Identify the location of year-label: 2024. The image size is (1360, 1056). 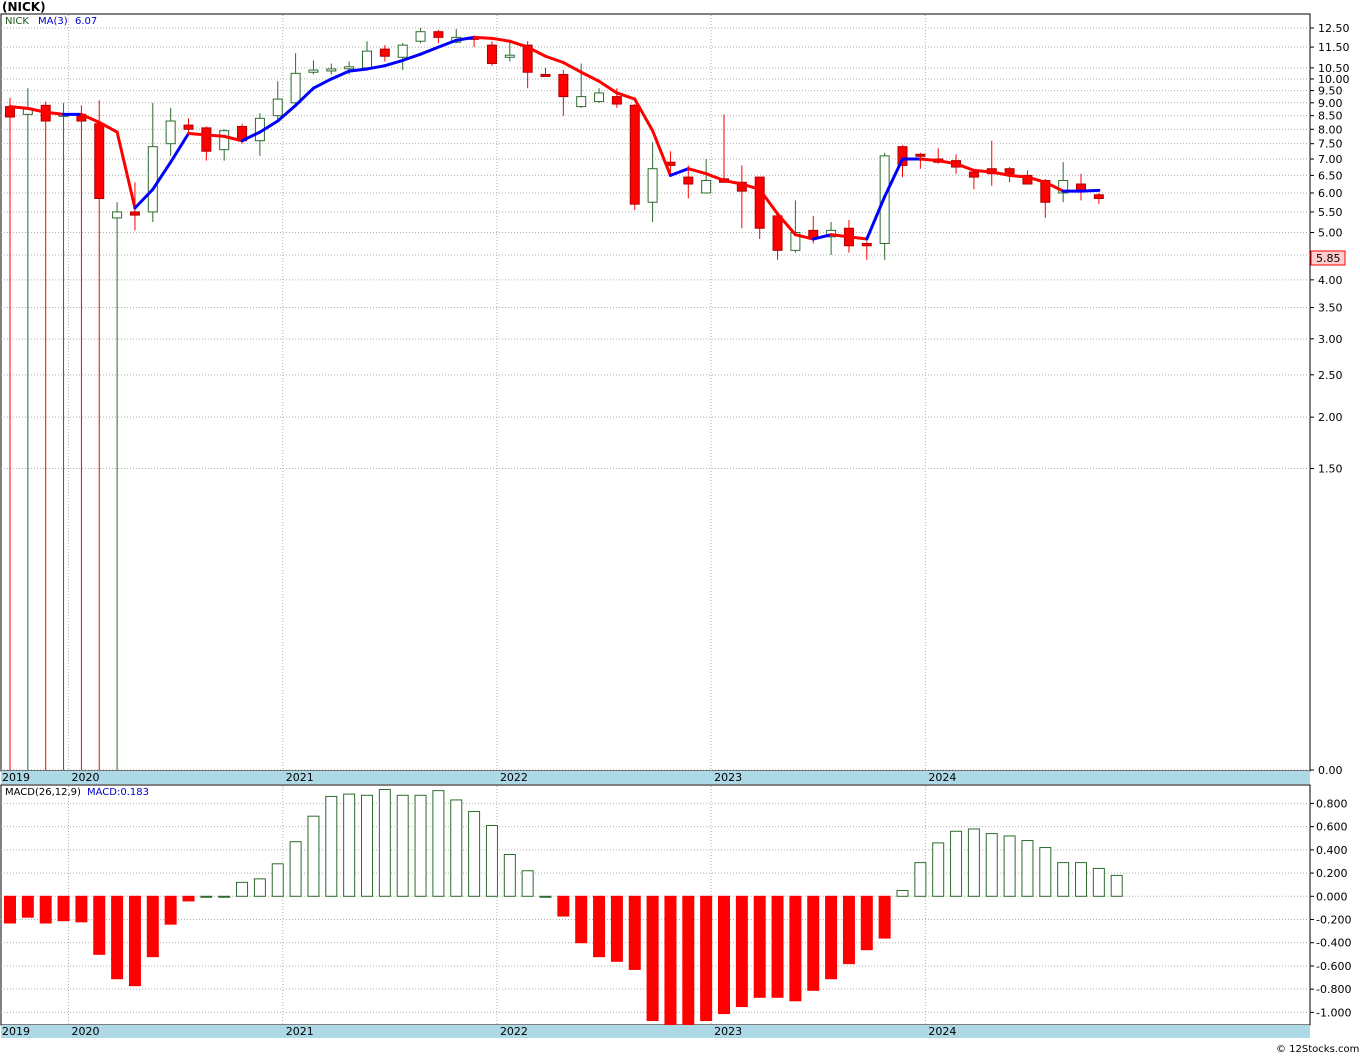
(942, 777).